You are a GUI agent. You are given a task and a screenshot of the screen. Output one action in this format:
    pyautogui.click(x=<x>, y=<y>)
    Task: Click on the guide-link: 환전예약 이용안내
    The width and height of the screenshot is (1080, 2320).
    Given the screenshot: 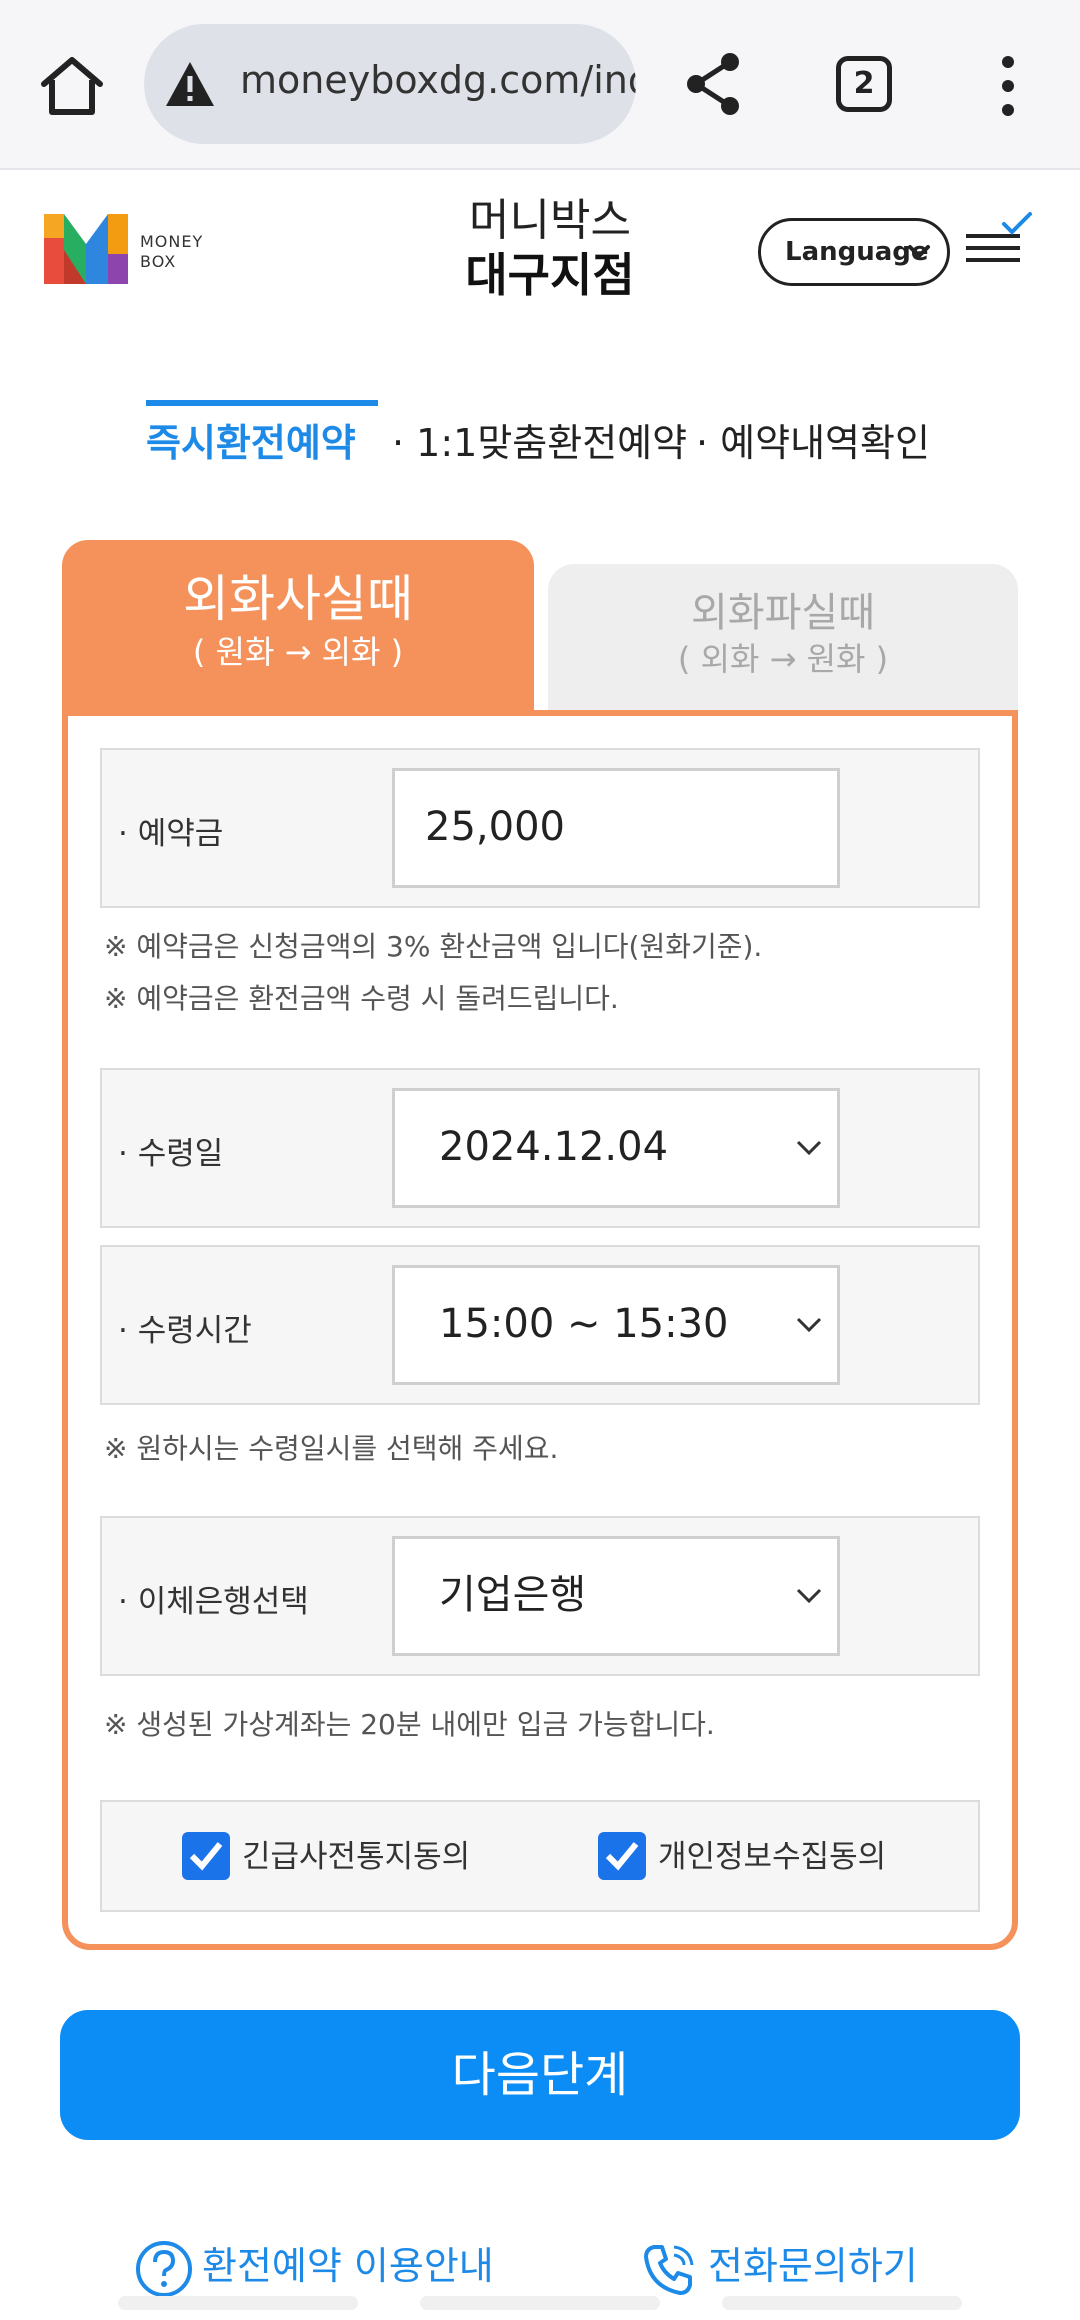 What is the action you would take?
    pyautogui.click(x=314, y=2267)
    